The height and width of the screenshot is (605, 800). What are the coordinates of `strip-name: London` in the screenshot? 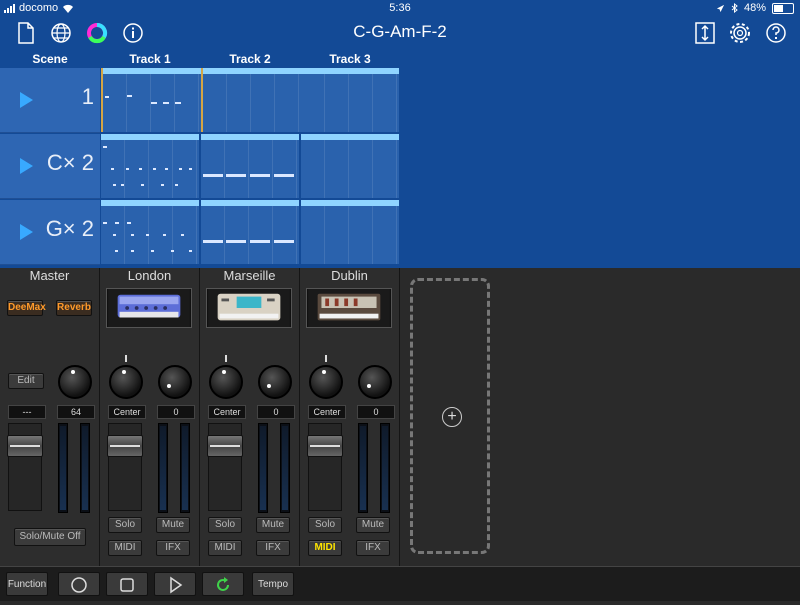 It's located at (149, 277).